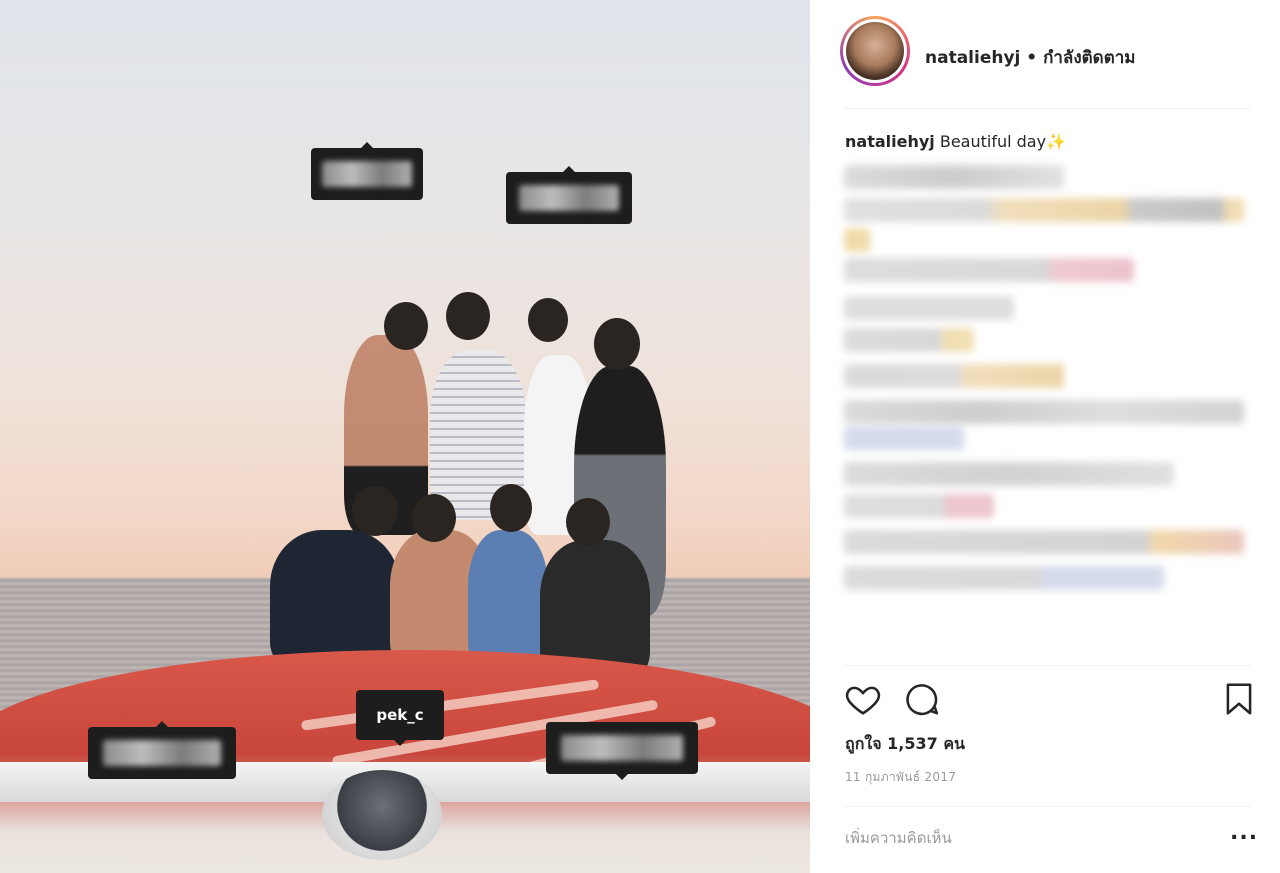 This screenshot has height=873, width=1280. I want to click on avatar-border, so click(875, 51).